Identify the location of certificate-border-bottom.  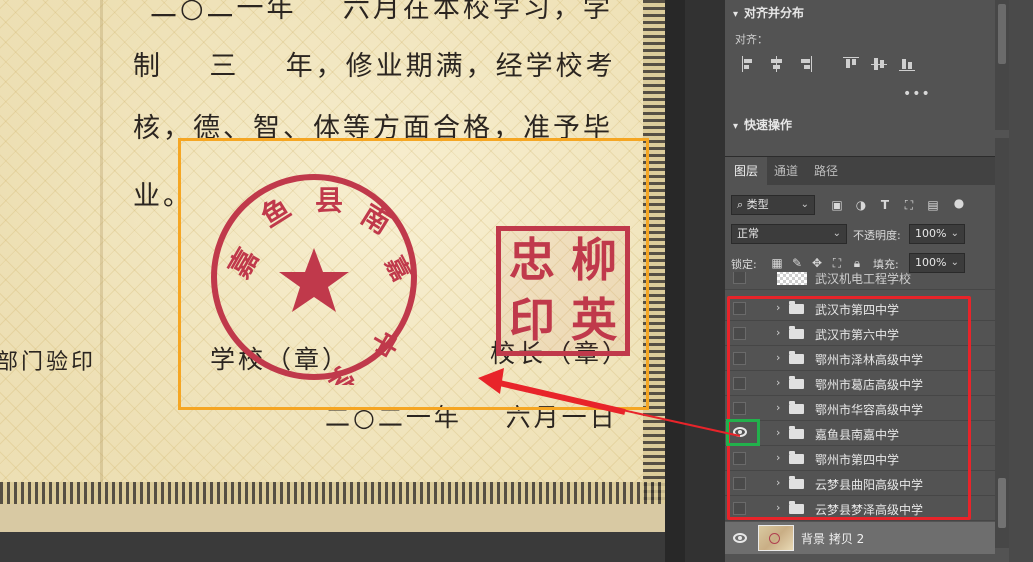
(332, 493).